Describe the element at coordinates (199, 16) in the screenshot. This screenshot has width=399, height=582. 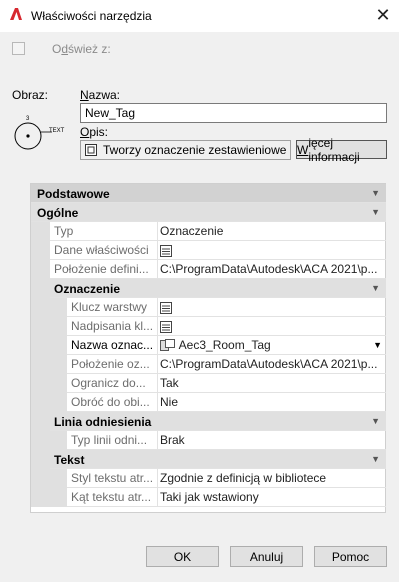
I see `title-bar: Właściwości narzędzia ✕` at that location.